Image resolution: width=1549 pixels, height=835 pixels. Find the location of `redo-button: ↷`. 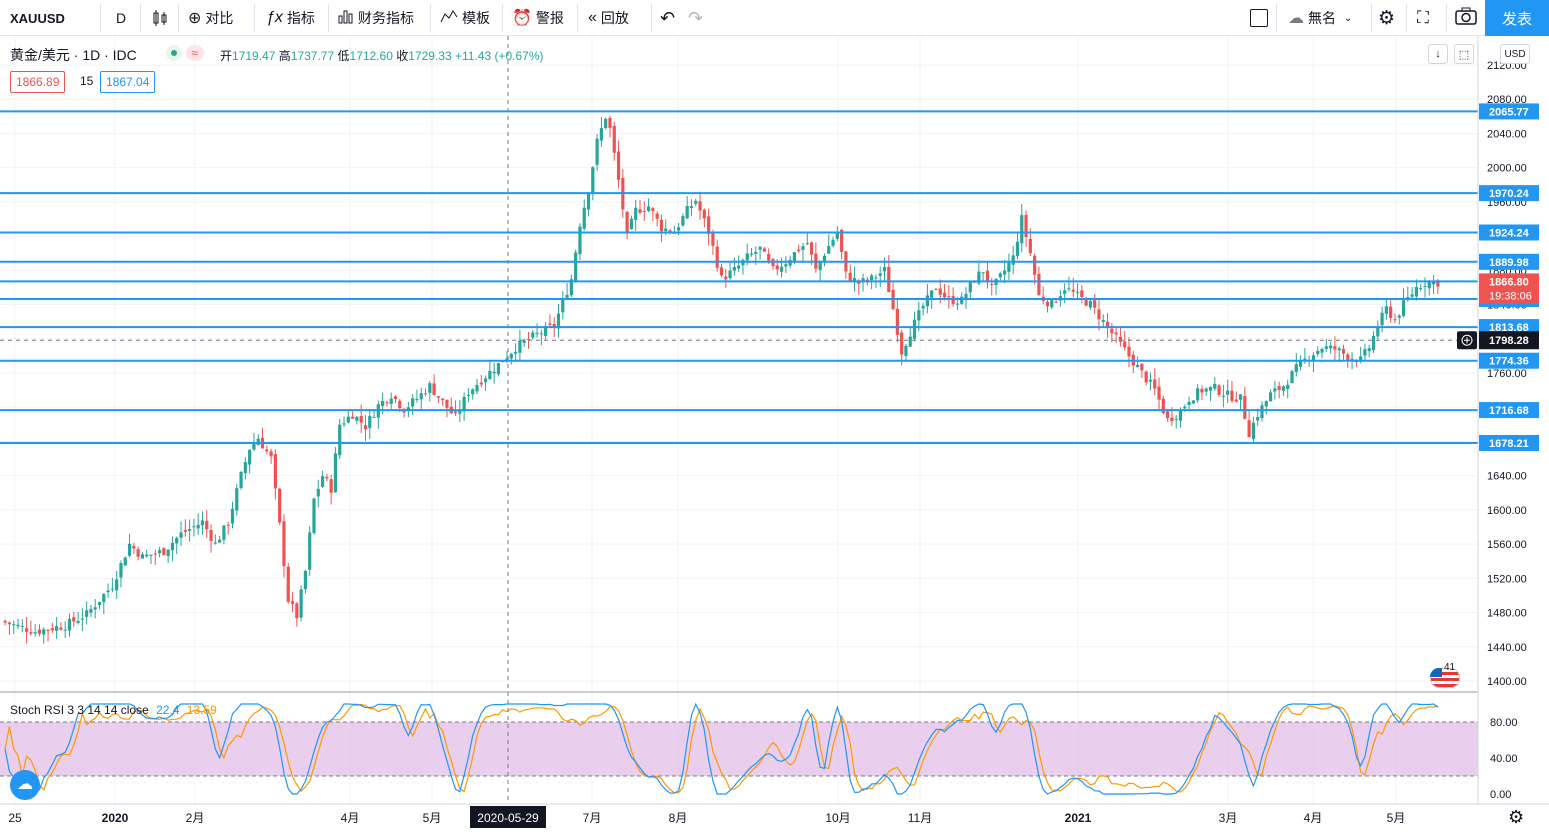

redo-button: ↷ is located at coordinates (695, 18).